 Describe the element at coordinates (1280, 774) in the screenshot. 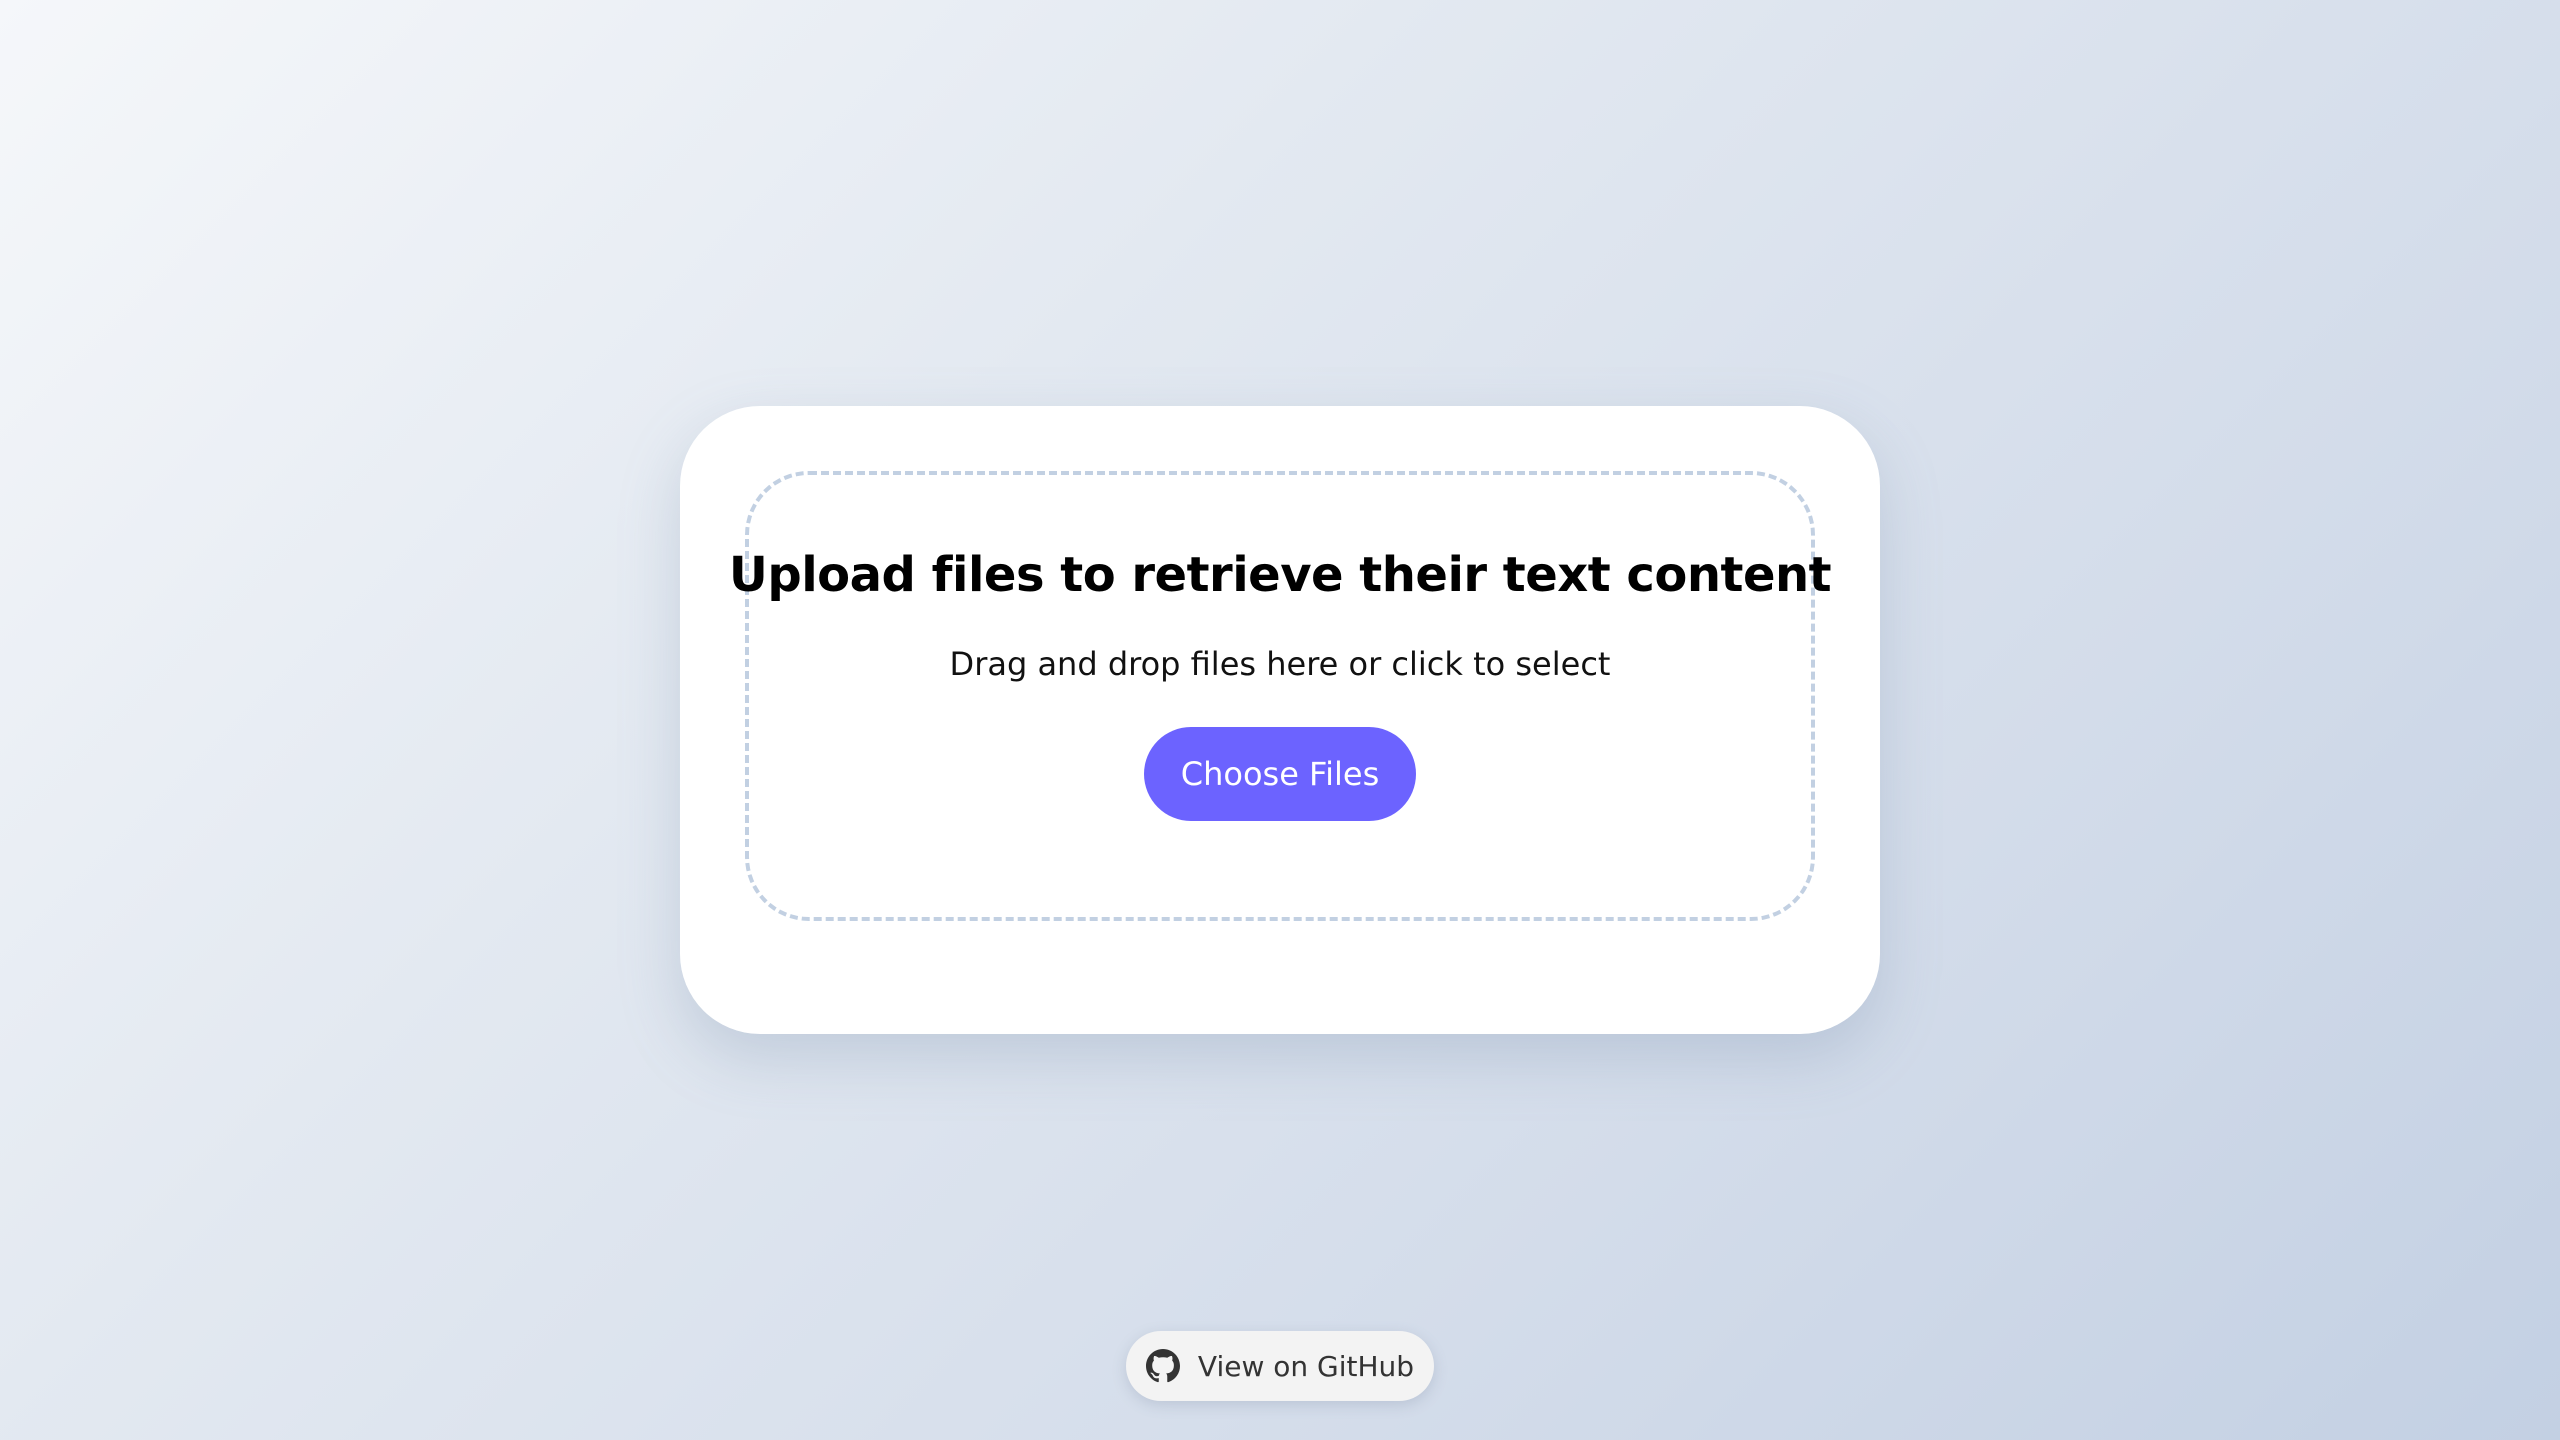

I see `choose-files-button: Choose Files` at that location.